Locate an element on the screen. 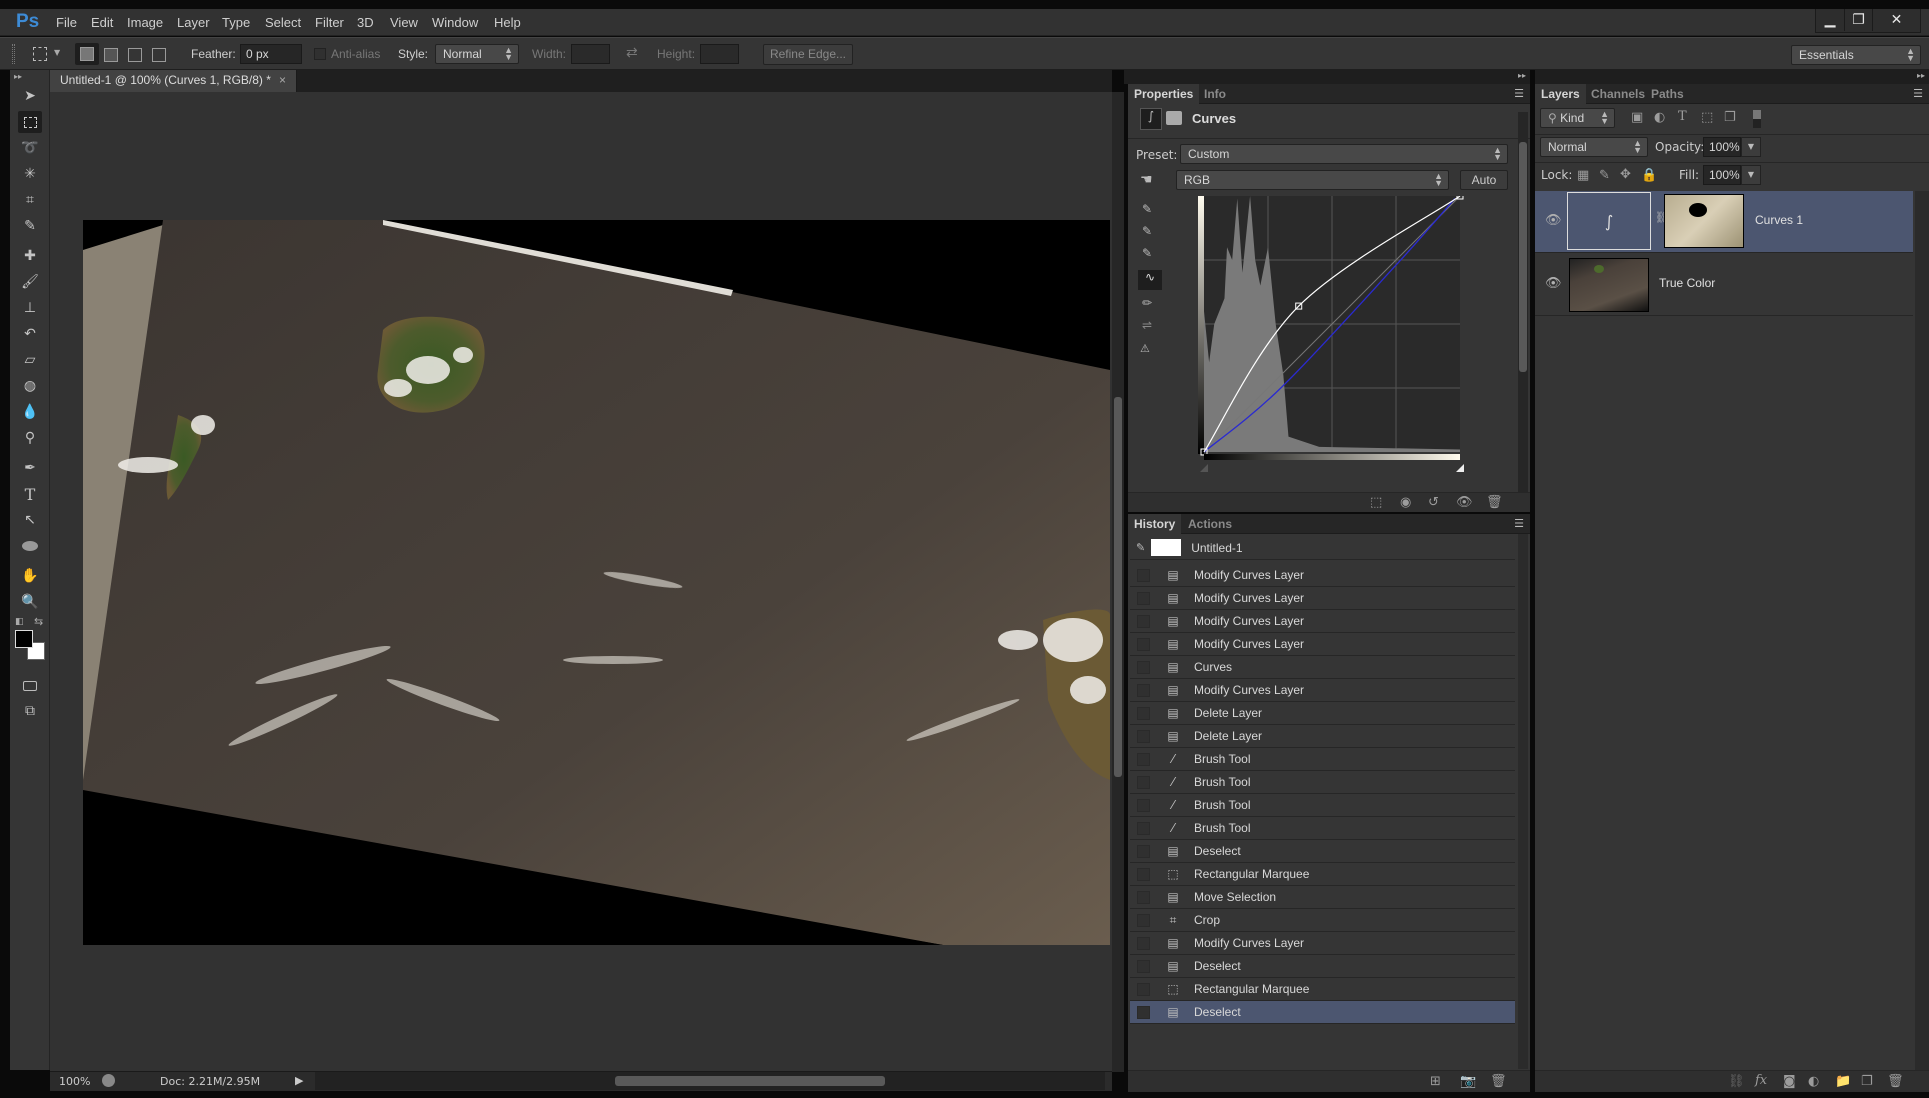 This screenshot has width=1929, height=1098. collapse-panels-icon: ▸▸ is located at coordinates (1921, 75).